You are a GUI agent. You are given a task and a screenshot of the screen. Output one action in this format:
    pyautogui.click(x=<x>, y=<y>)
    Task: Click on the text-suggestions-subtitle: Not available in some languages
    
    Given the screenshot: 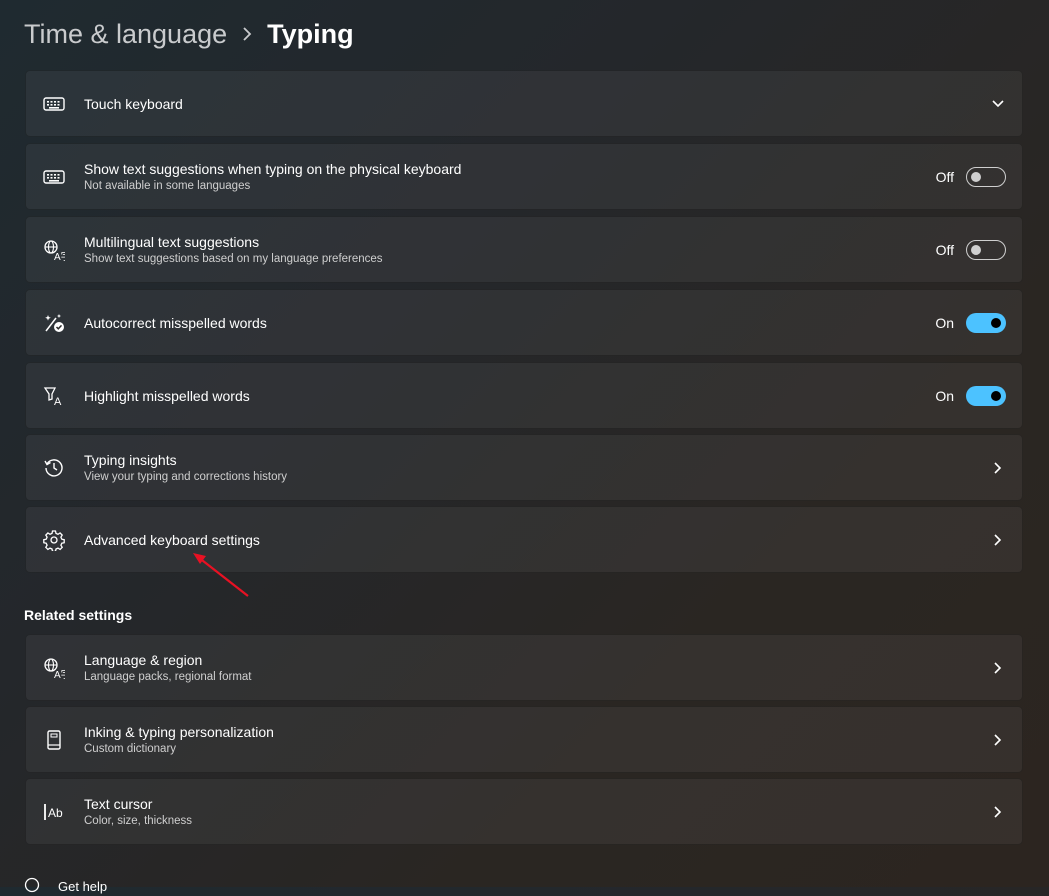 What is the action you would take?
    pyautogui.click(x=167, y=185)
    